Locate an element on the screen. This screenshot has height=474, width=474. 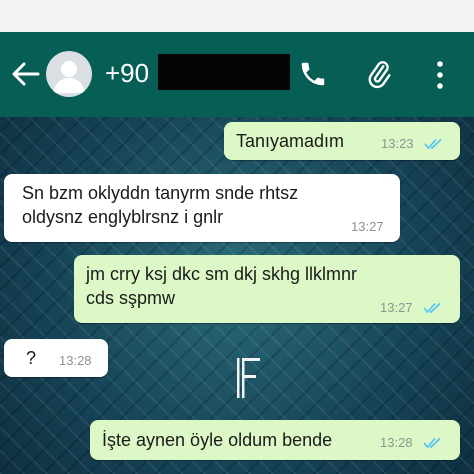
message-text: İşte aynen öyle oldum bende is located at coordinates (217, 440).